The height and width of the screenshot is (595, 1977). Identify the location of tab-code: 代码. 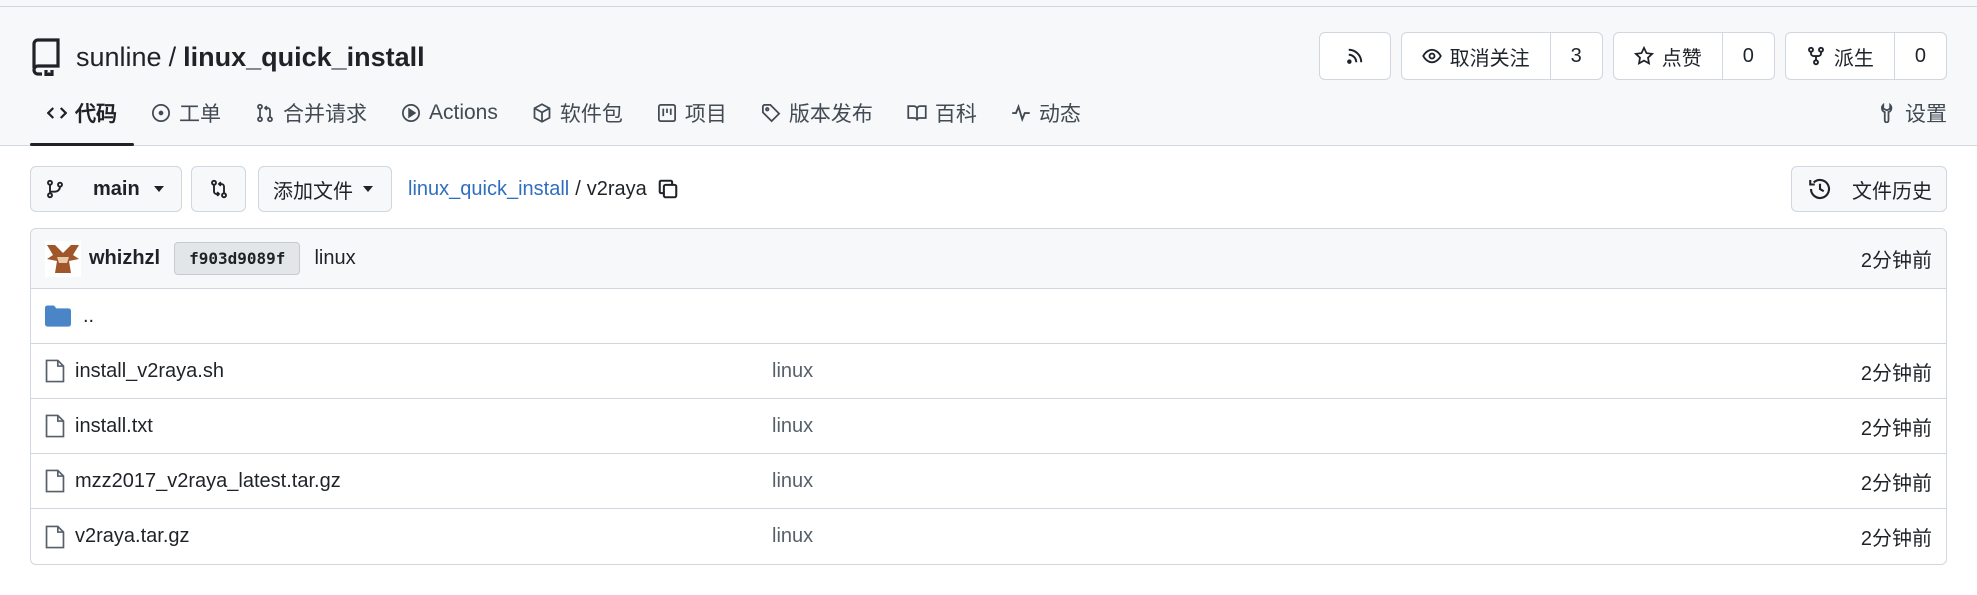
(82, 113).